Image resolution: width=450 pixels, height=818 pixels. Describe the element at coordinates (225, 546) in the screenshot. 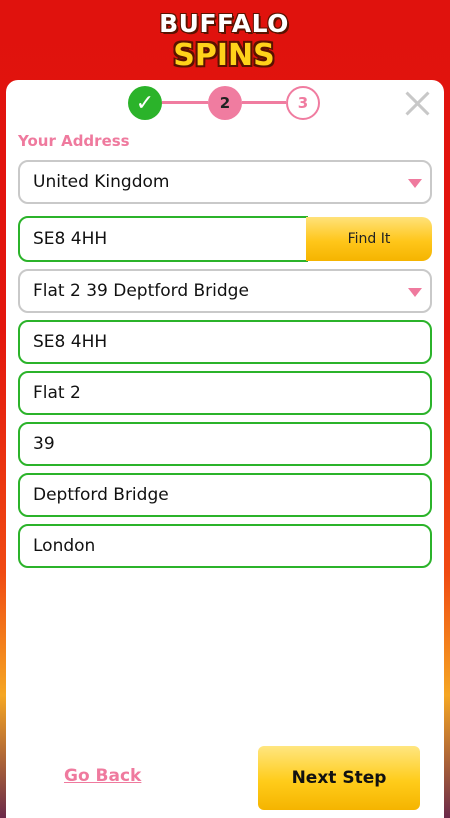

I see `city-field: London` at that location.